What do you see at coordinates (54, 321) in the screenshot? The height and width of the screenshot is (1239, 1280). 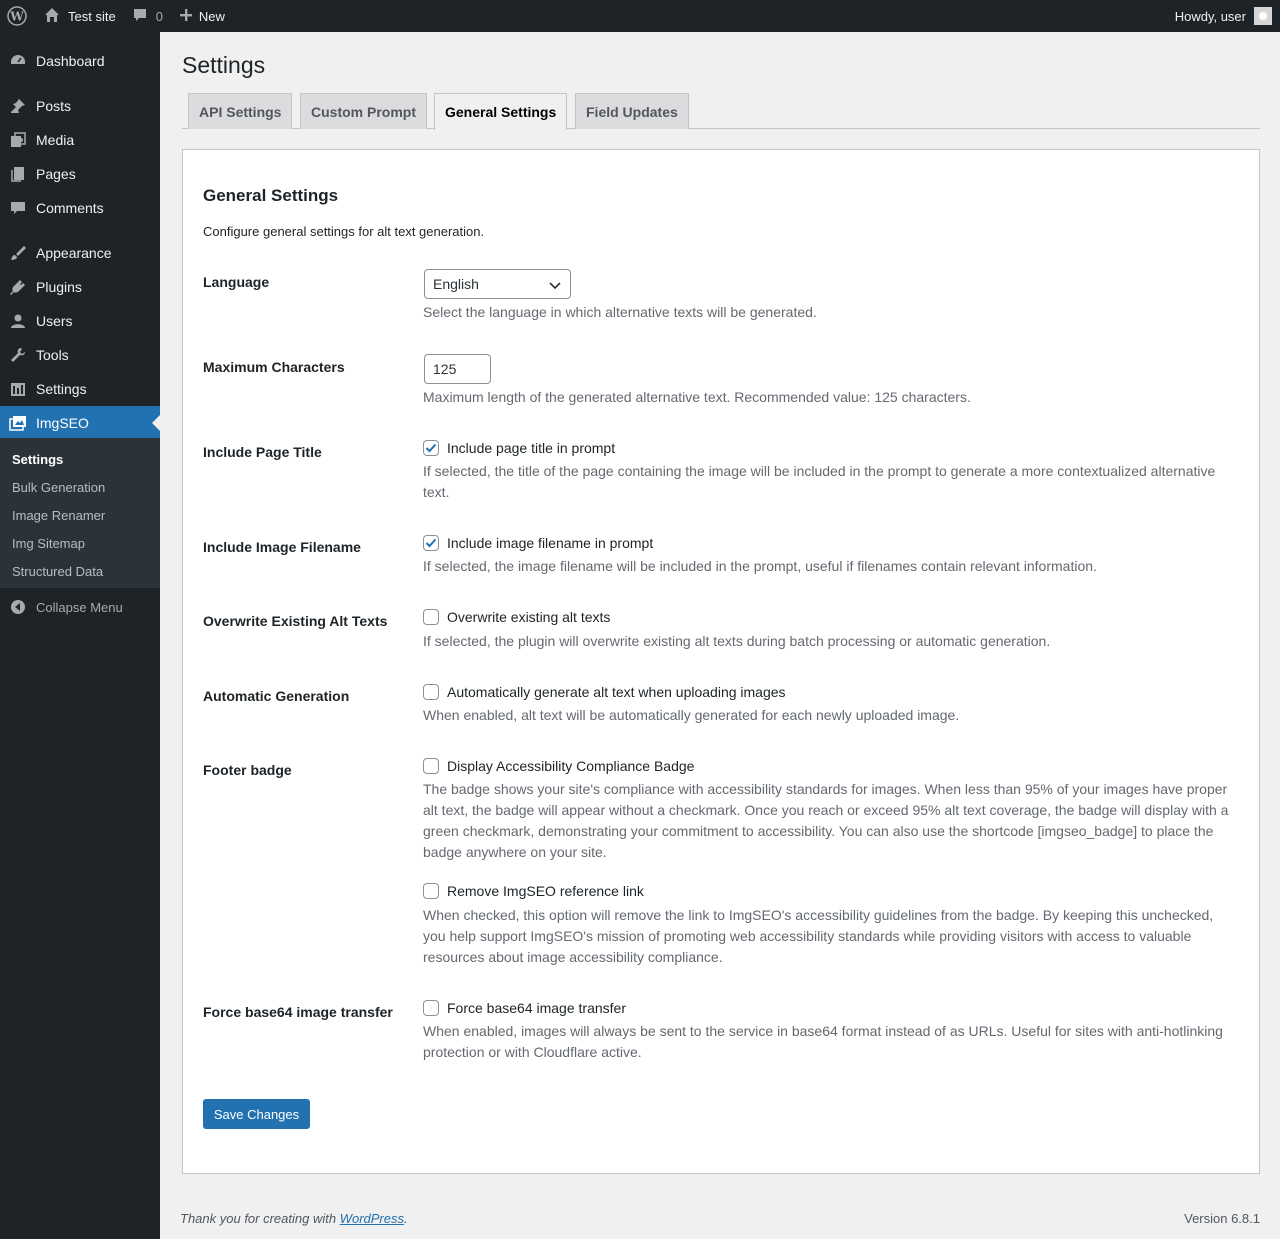 I see `sidebar-item-label: Users` at bounding box center [54, 321].